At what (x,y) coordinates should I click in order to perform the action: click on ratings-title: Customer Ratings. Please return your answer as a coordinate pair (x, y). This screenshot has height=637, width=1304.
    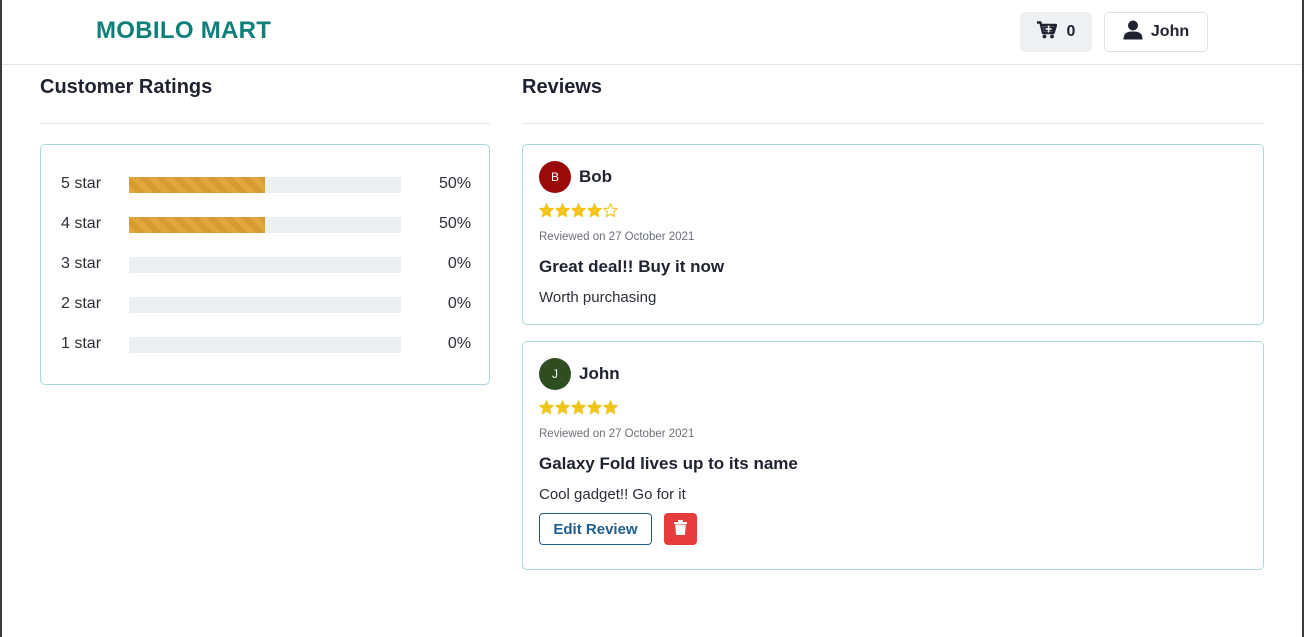
    Looking at the image, I should click on (126, 87).